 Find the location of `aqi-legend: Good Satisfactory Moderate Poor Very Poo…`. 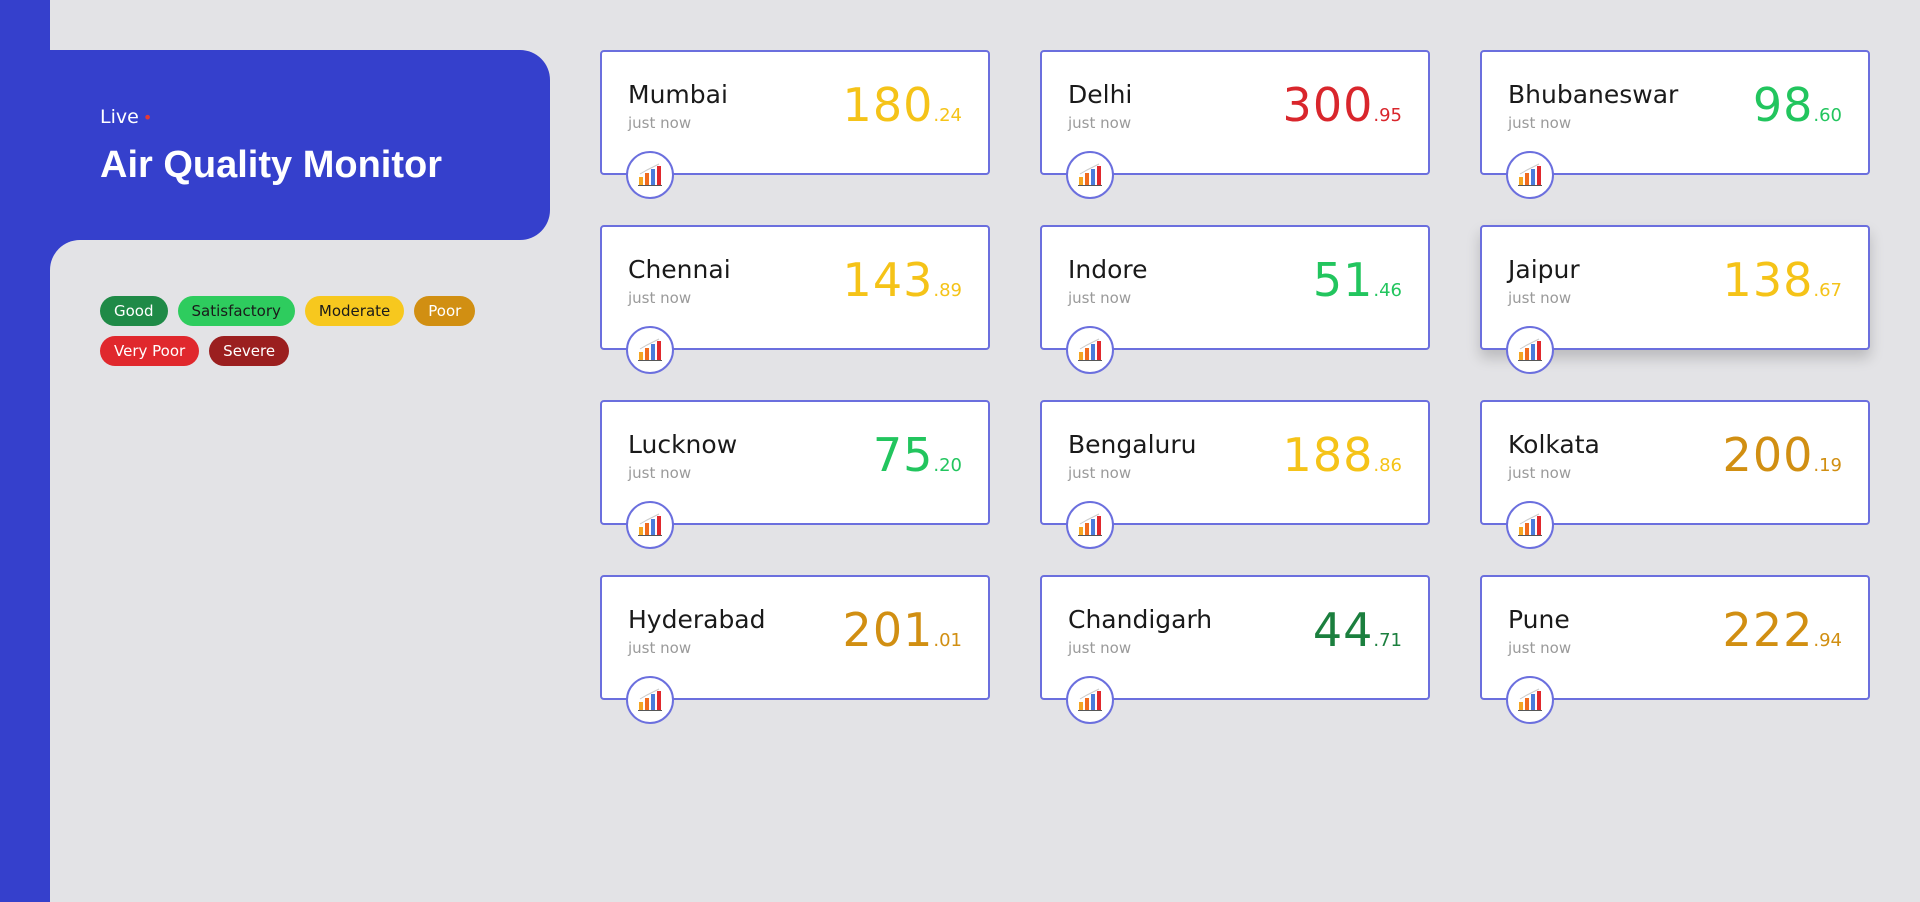

aqi-legend: Good Satisfactory Moderate Poor Very Poo… is located at coordinates (300, 336).